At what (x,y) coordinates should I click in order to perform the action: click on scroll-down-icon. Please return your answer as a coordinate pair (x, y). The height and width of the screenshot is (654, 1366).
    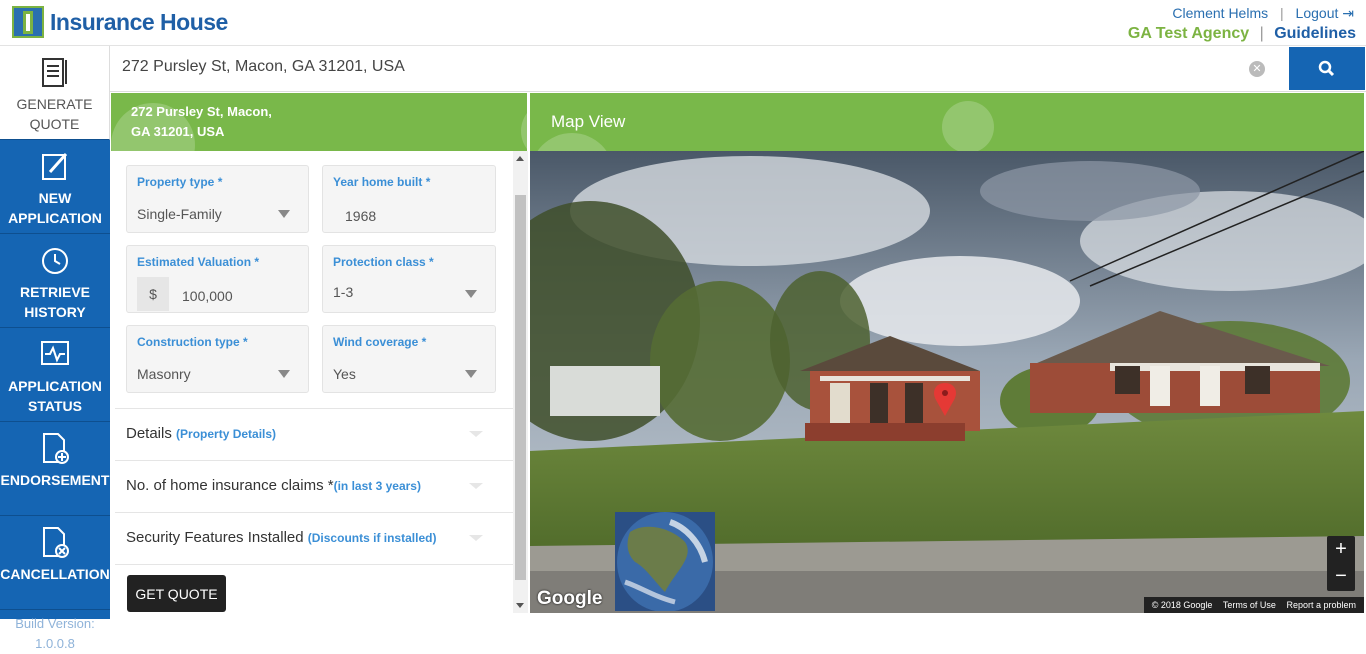
    Looking at the image, I should click on (520, 605).